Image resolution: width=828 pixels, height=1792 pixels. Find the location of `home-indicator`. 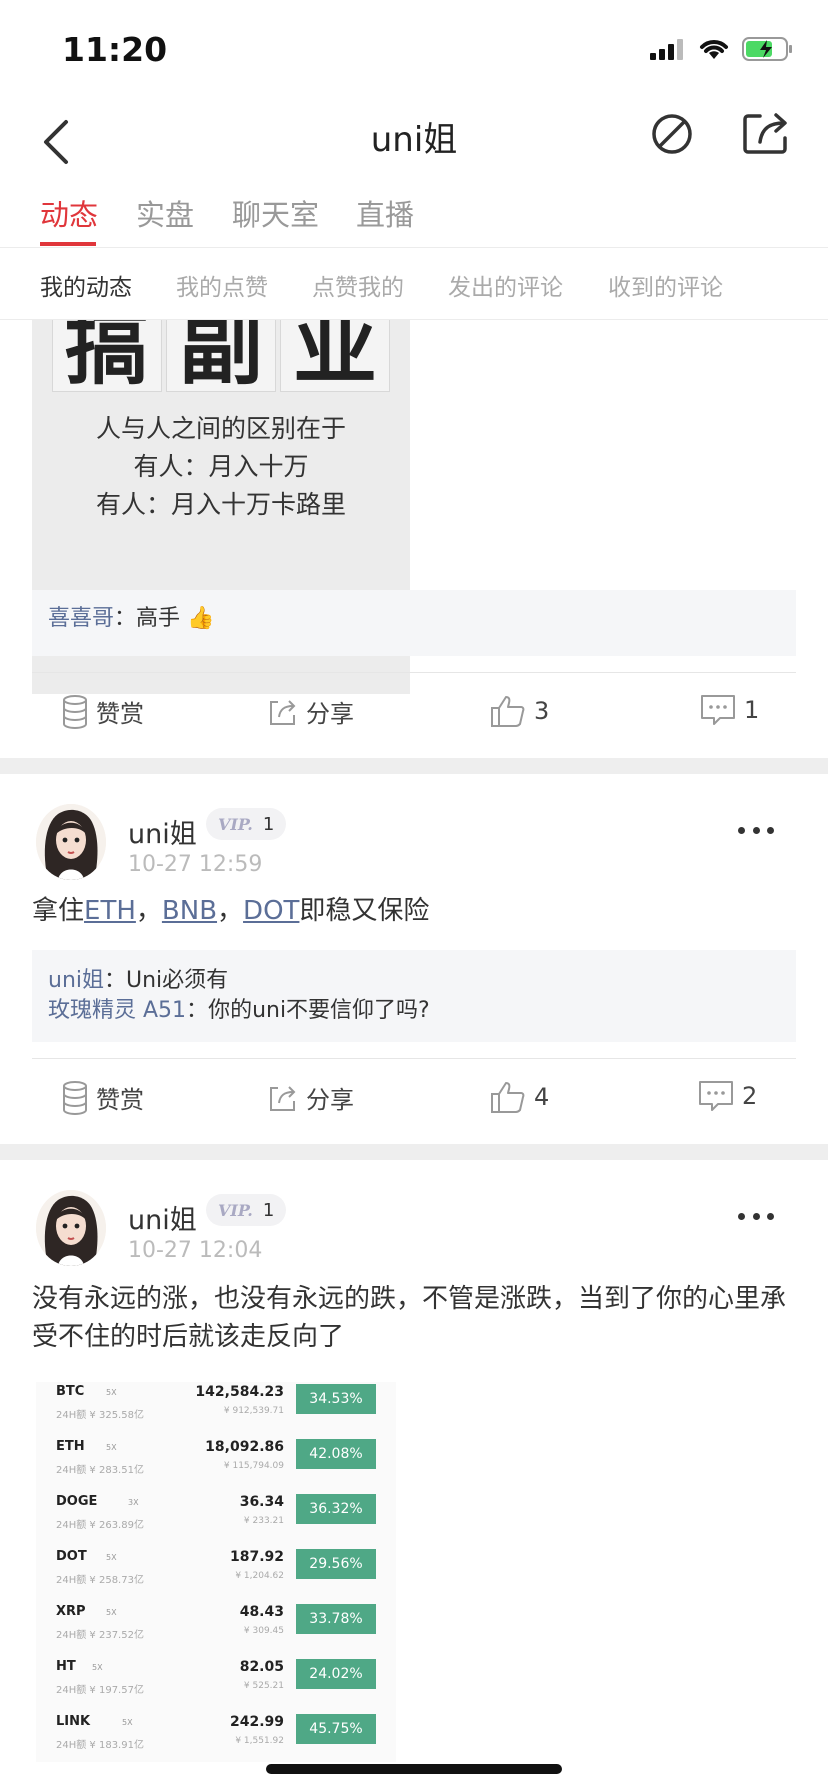

home-indicator is located at coordinates (414, 1769).